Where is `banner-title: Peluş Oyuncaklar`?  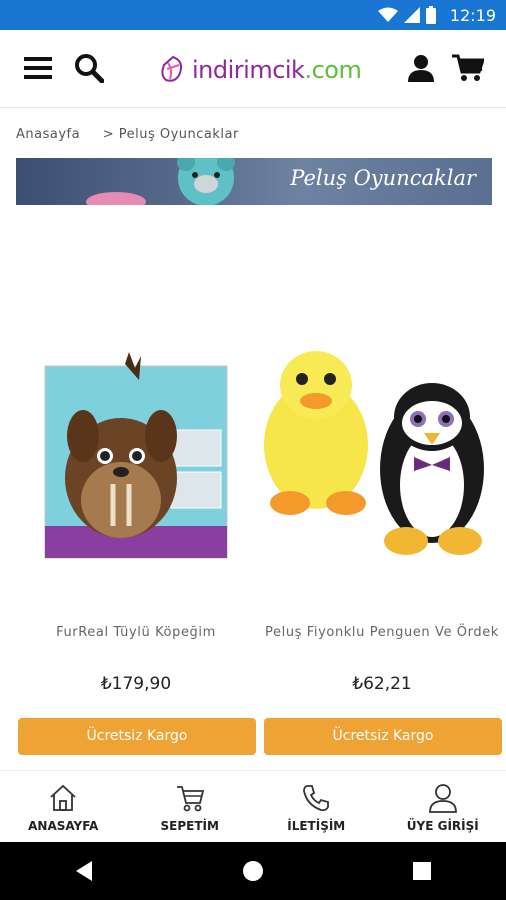 banner-title: Peluş Oyuncaklar is located at coordinates (383, 178).